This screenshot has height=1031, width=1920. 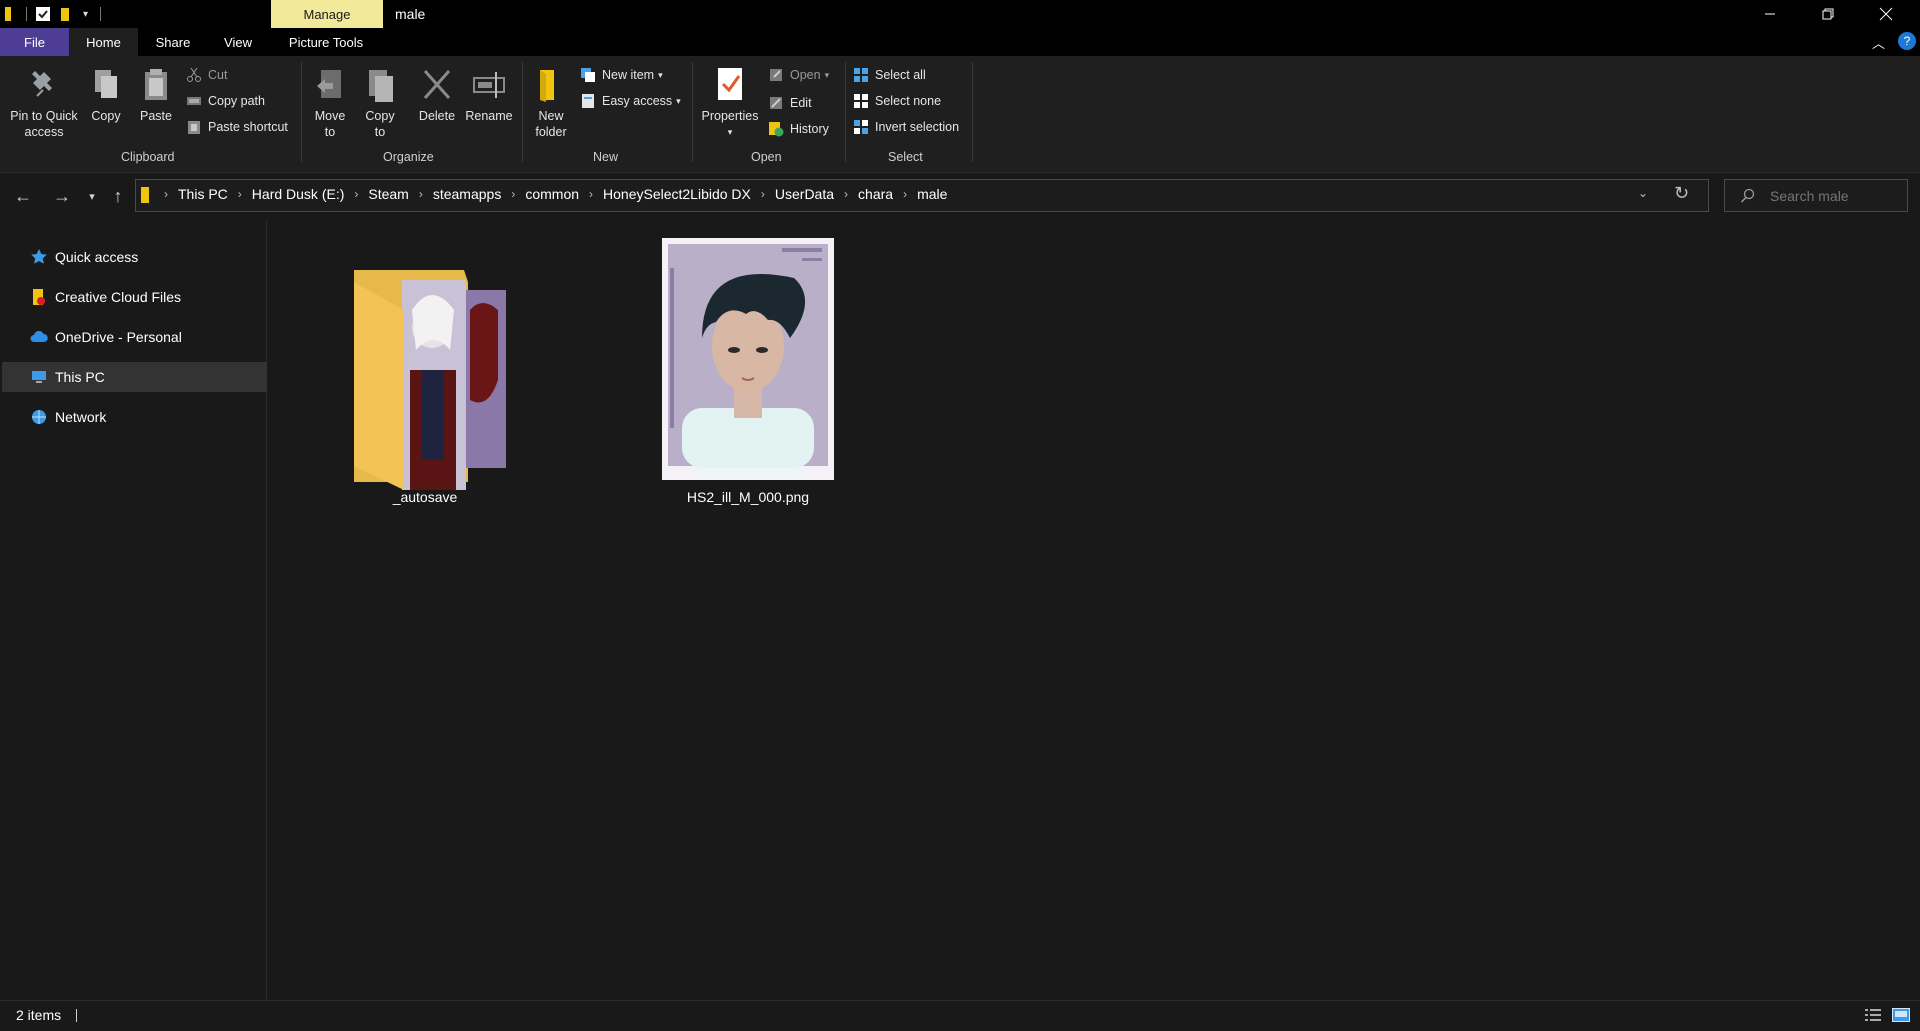 What do you see at coordinates (437, 95) in the screenshot?
I see `delete-button: Delete` at bounding box center [437, 95].